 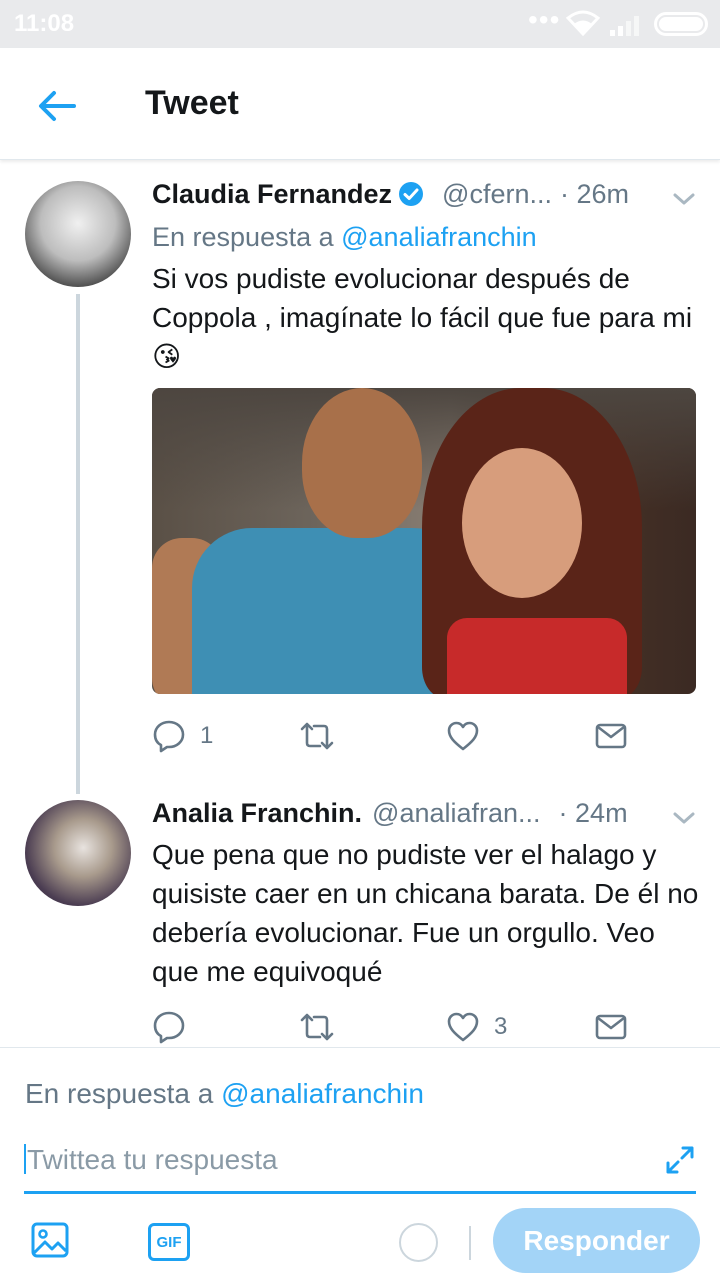 What do you see at coordinates (25, 1159) in the screenshot?
I see `text-cursor` at bounding box center [25, 1159].